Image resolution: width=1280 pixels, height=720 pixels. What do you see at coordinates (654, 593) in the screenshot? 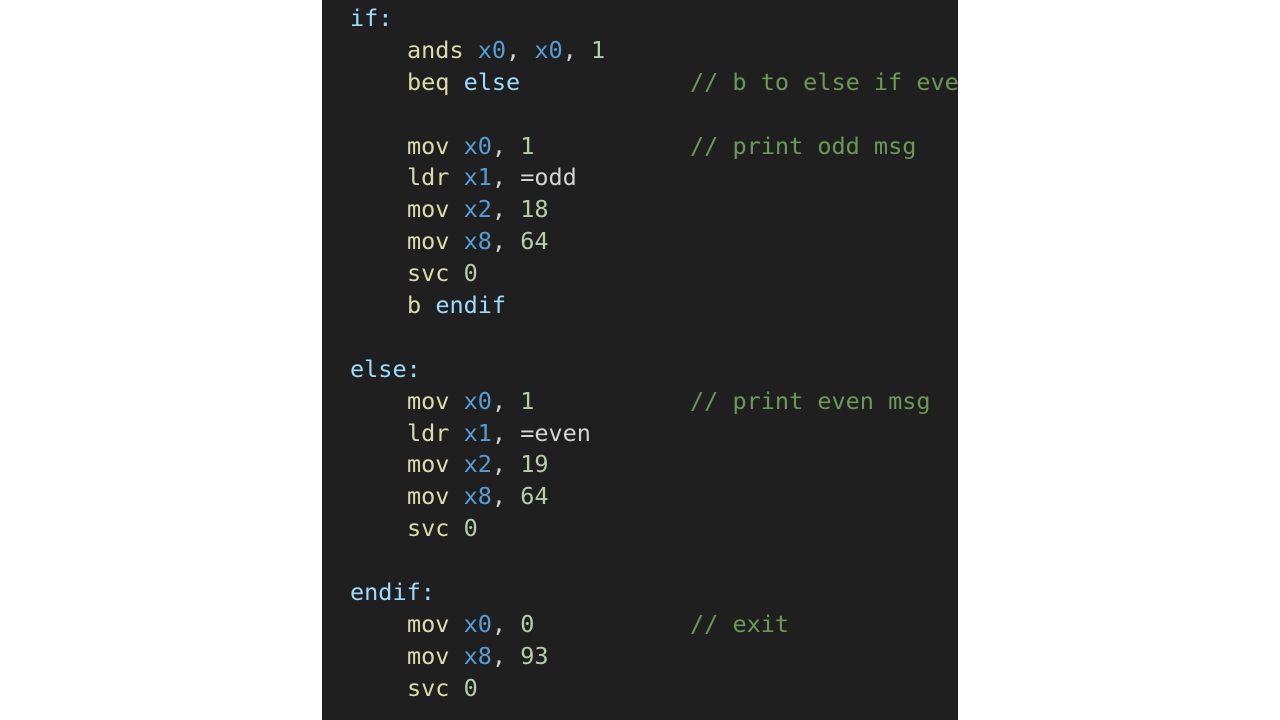
I see `code-line: endif:` at bounding box center [654, 593].